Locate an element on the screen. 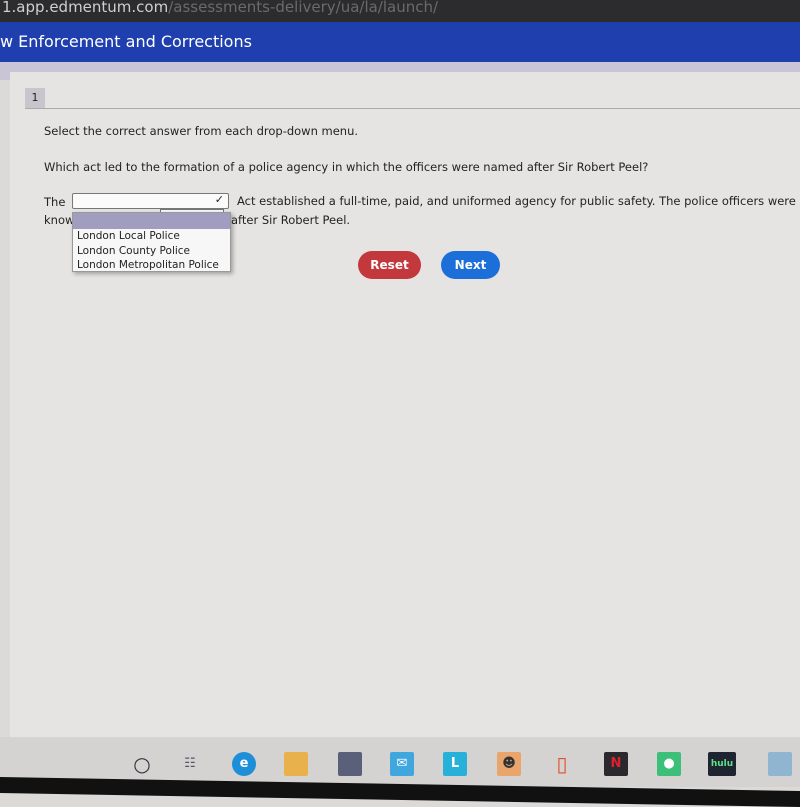 This screenshot has width=800, height=807. spotify-icon: ● is located at coordinates (669, 764).